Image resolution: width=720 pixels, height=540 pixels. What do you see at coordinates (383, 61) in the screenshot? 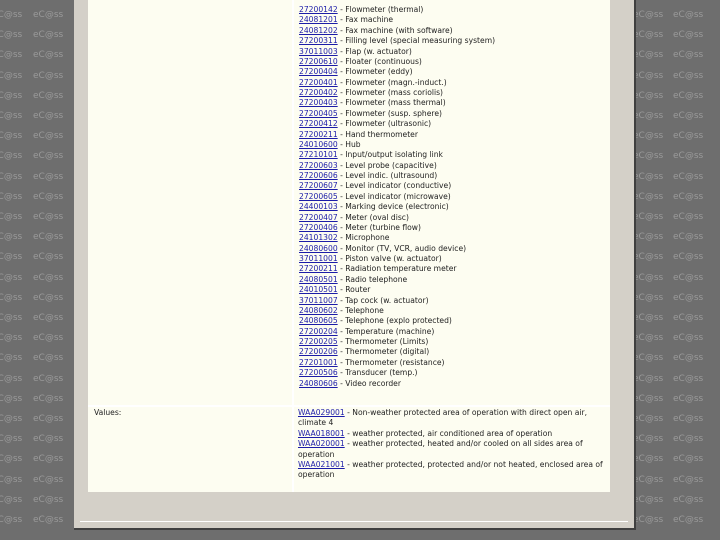
I see `device-name: Floater (continuous)` at bounding box center [383, 61].